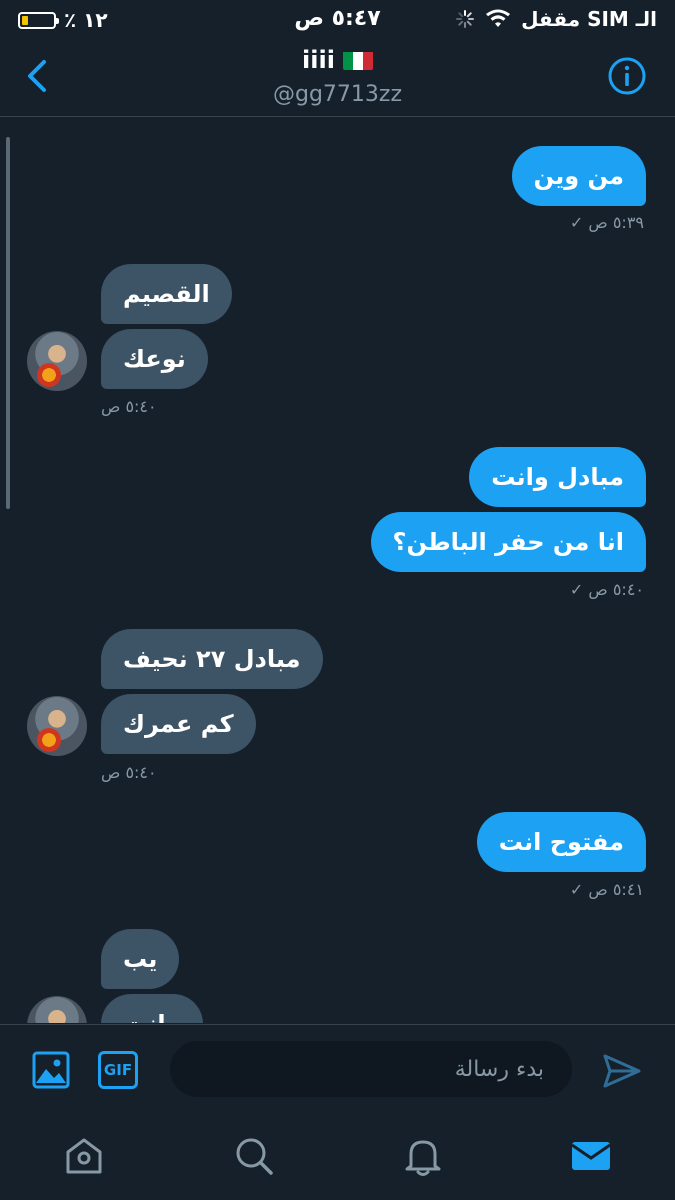  What do you see at coordinates (337, 60) in the screenshot?
I see `conversation-title: iiii` at bounding box center [337, 60].